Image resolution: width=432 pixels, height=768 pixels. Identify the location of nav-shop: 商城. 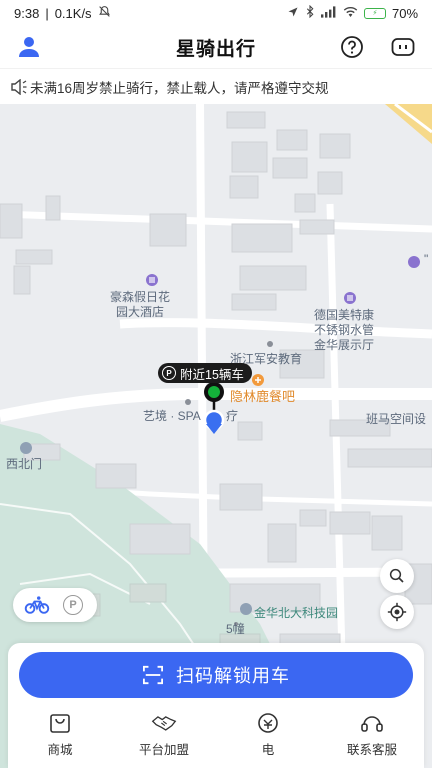
(60, 734).